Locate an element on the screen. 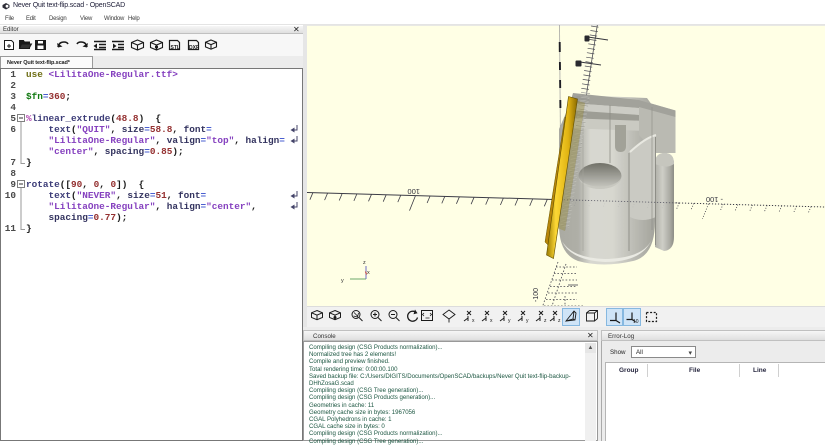 This screenshot has height=445, width=825. svg-text: - 100 is located at coordinates (714, 199).